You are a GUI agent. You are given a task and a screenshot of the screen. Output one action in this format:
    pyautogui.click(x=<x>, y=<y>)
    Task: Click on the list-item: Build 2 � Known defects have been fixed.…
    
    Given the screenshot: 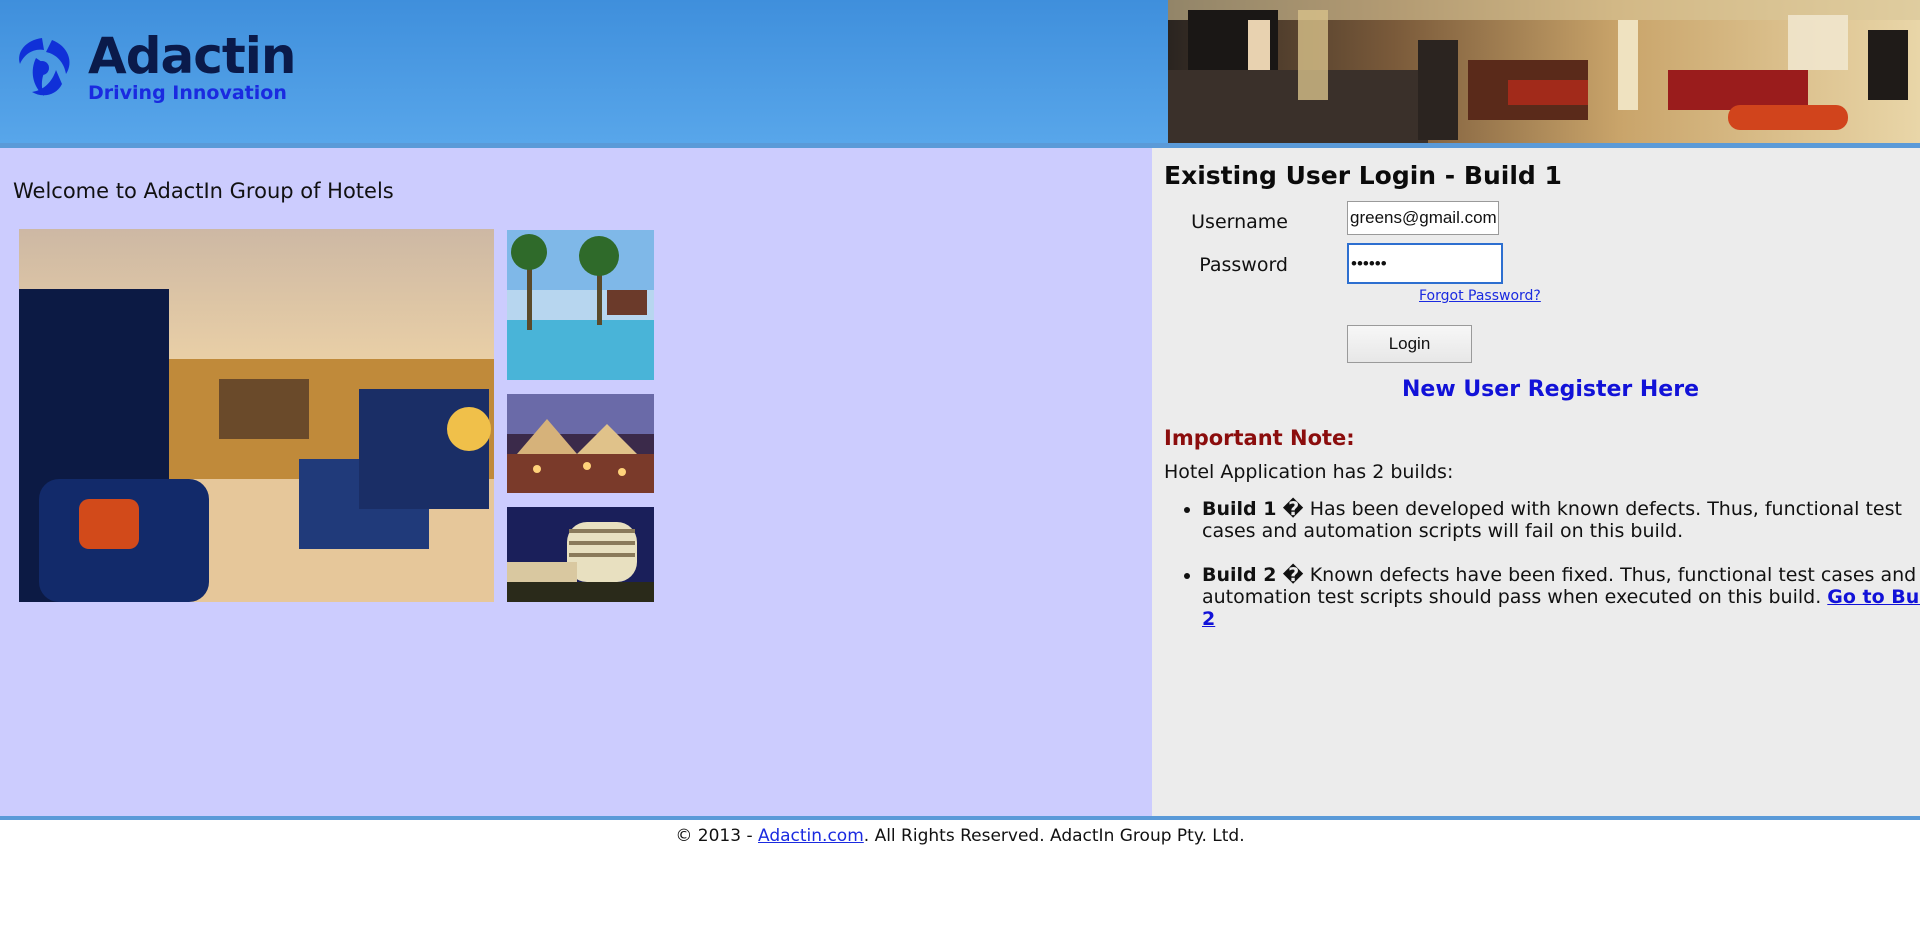 What is the action you would take?
    pyautogui.click(x=1561, y=597)
    